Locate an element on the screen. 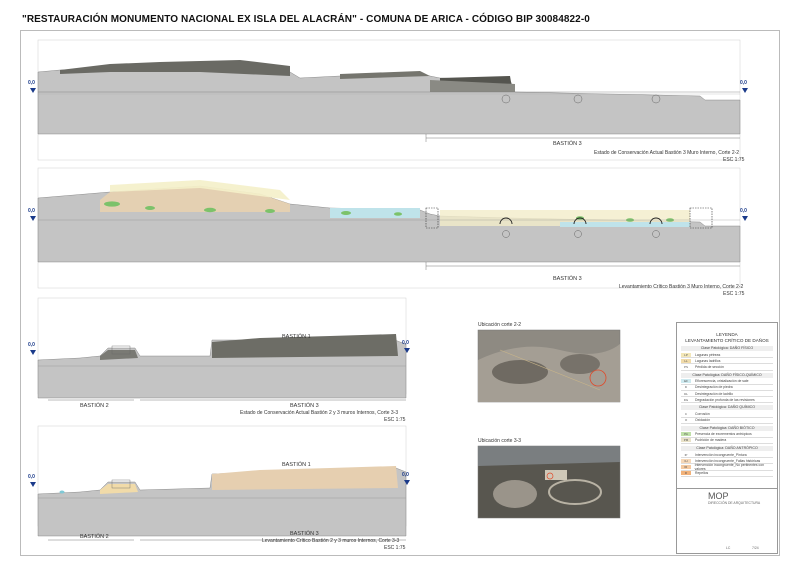 This screenshot has width=800, height=566. legend-item-label: Desintegración de ladrillo is located at coordinates (714, 393).